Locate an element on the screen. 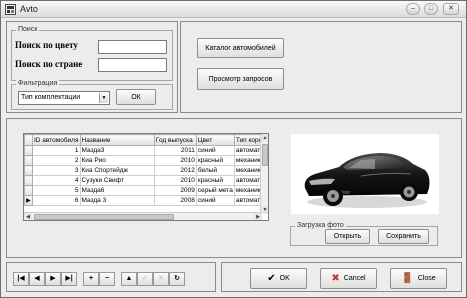  scroll-down-icon: ▼ is located at coordinates (264, 210).